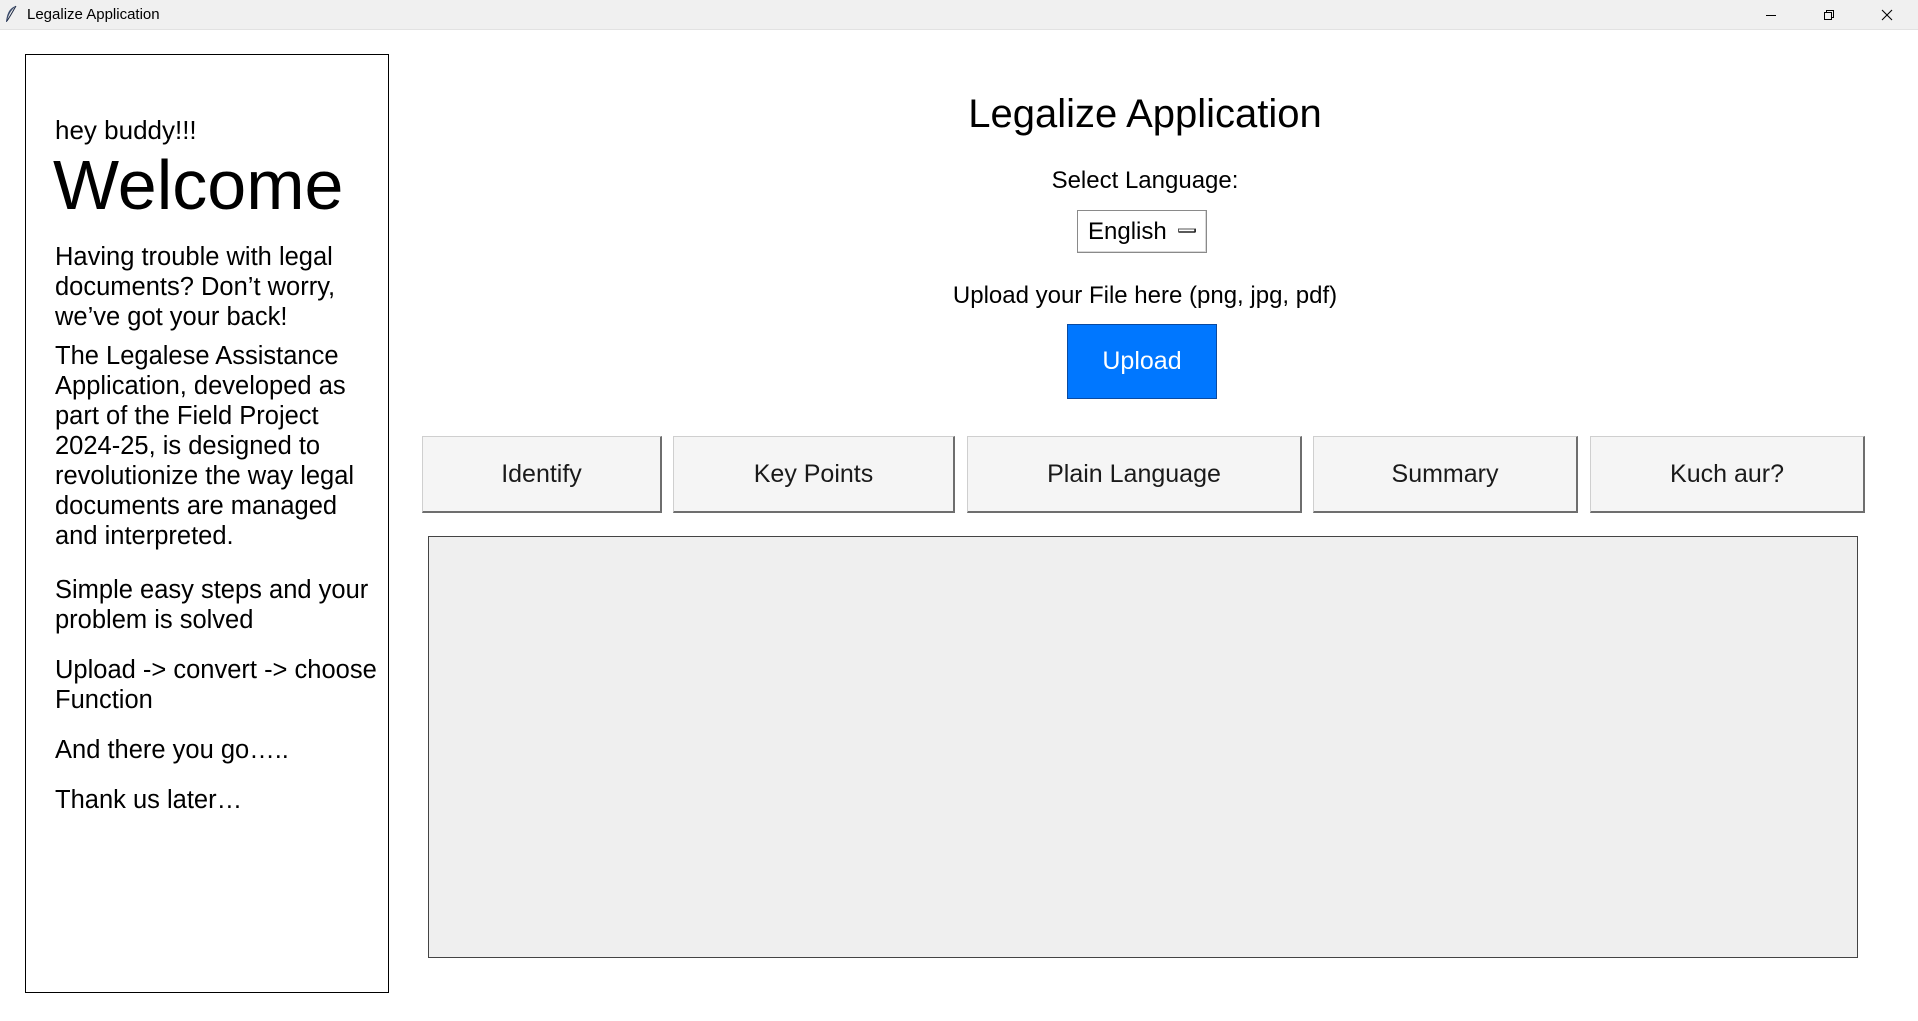  What do you see at coordinates (1145, 180) in the screenshot?
I see `language-label: Select Language:` at bounding box center [1145, 180].